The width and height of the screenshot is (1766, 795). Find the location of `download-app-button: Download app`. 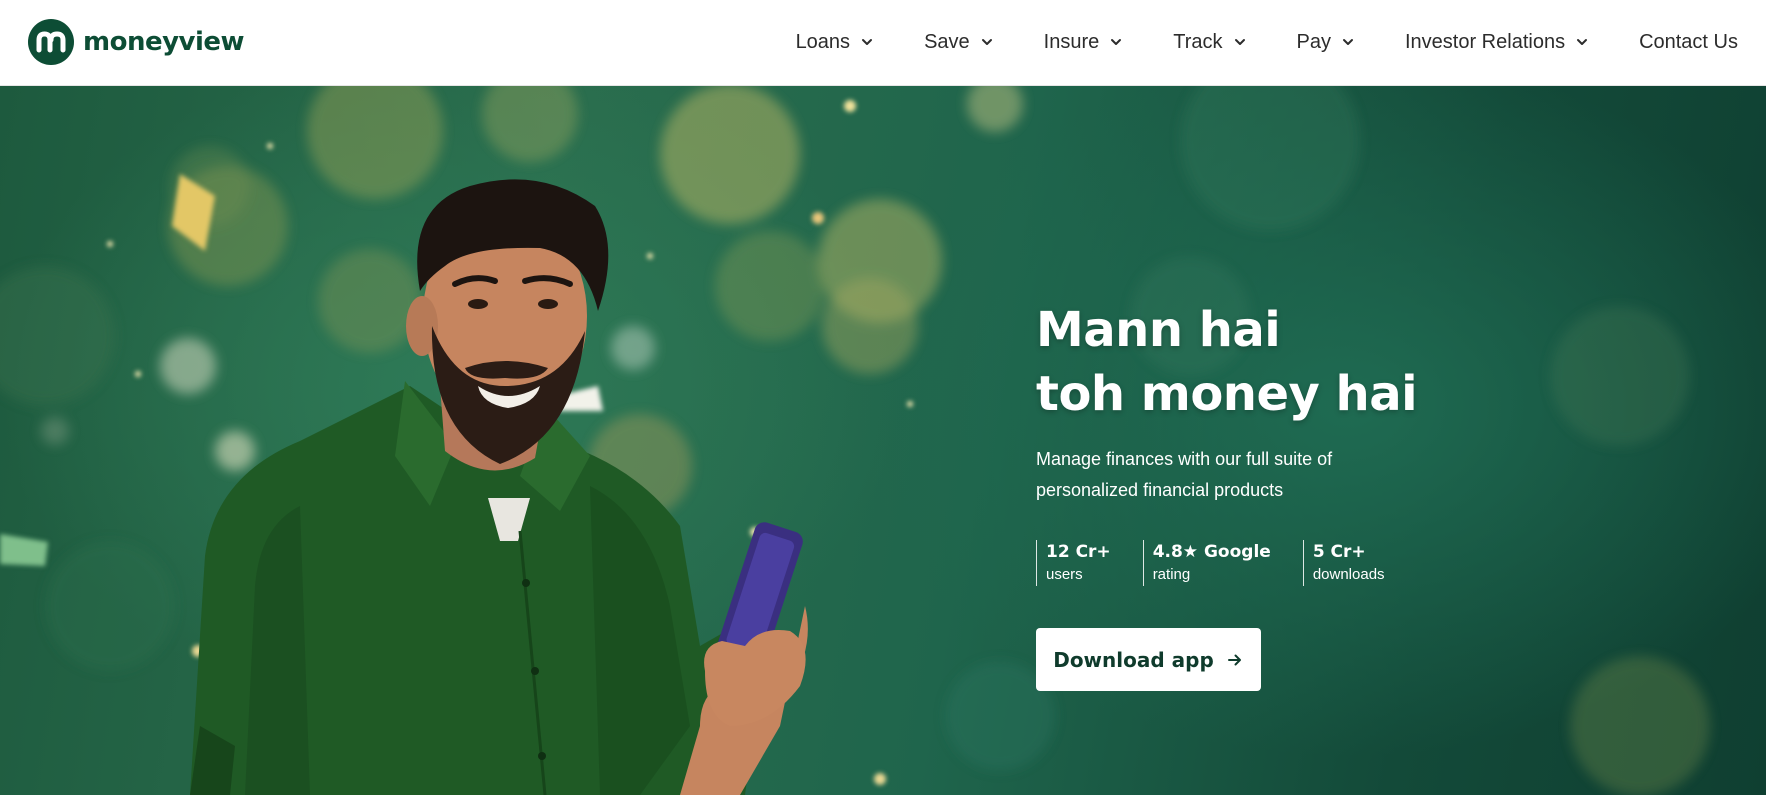

download-app-button: Download app is located at coordinates (1148, 659).